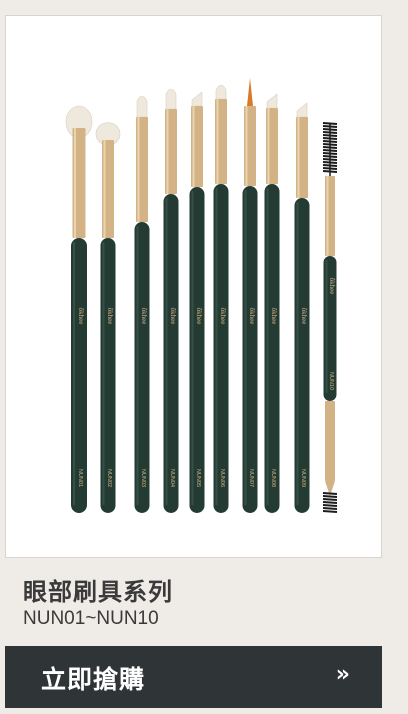 Image resolution: width=408 pixels, height=714 pixels. What do you see at coordinates (303, 478) in the screenshot?
I see `brush-code-label: NUN09` at bounding box center [303, 478].